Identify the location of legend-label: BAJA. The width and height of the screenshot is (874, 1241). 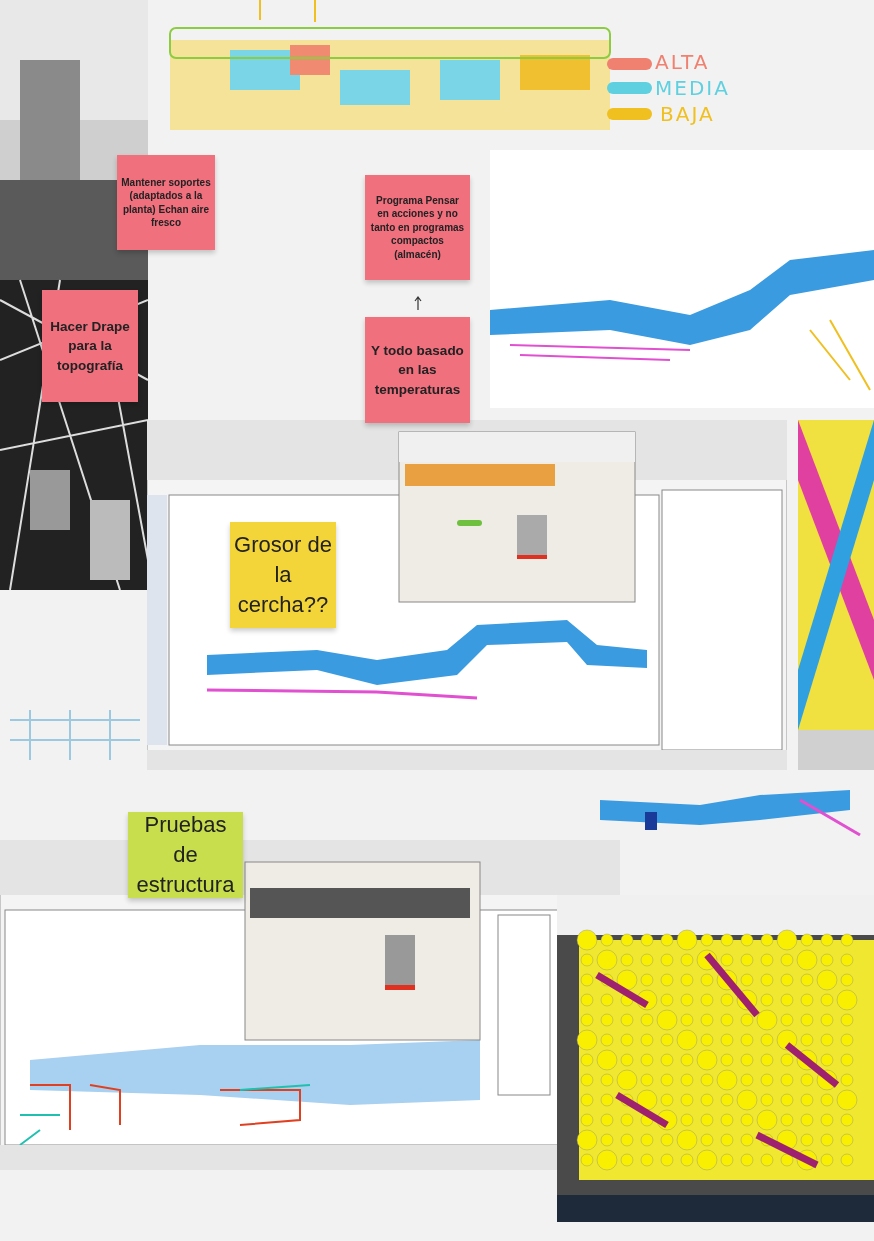
(687, 114).